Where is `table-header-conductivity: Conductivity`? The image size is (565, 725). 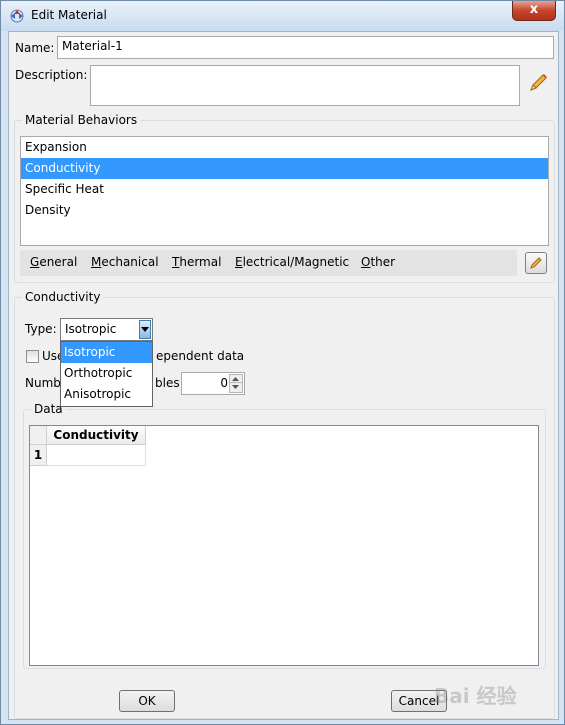
table-header-conductivity: Conductivity is located at coordinates (96, 435).